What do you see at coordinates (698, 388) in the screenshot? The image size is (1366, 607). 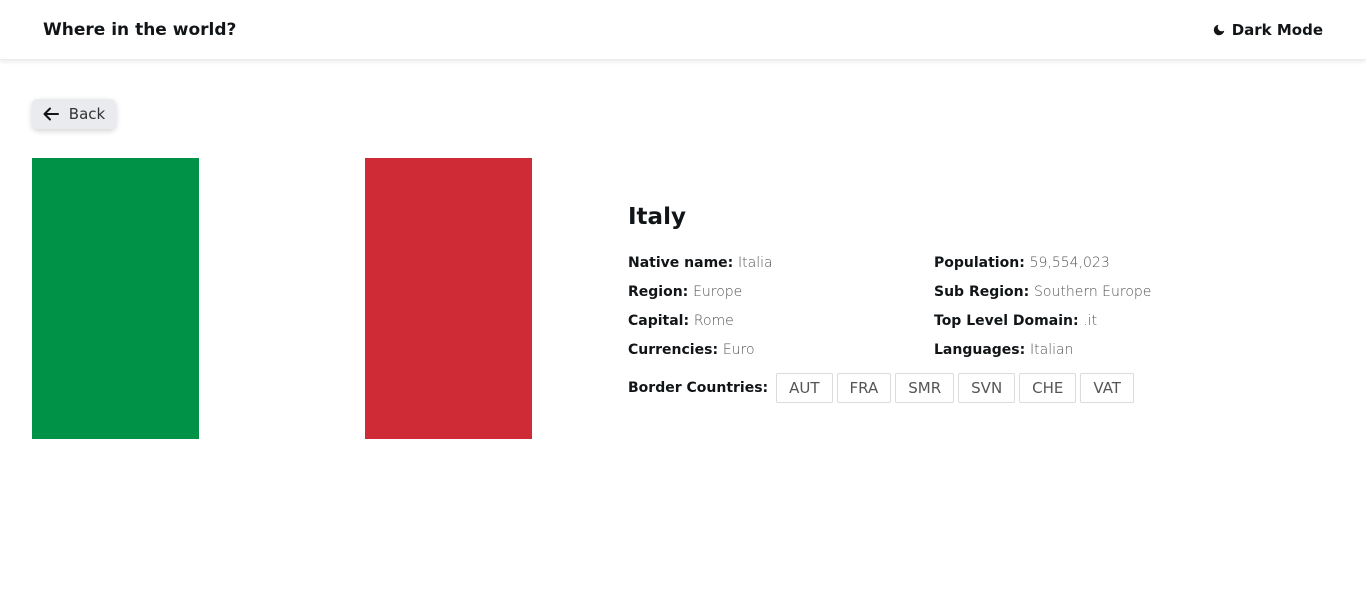 I see `border-countries-label: Border Countries:` at bounding box center [698, 388].